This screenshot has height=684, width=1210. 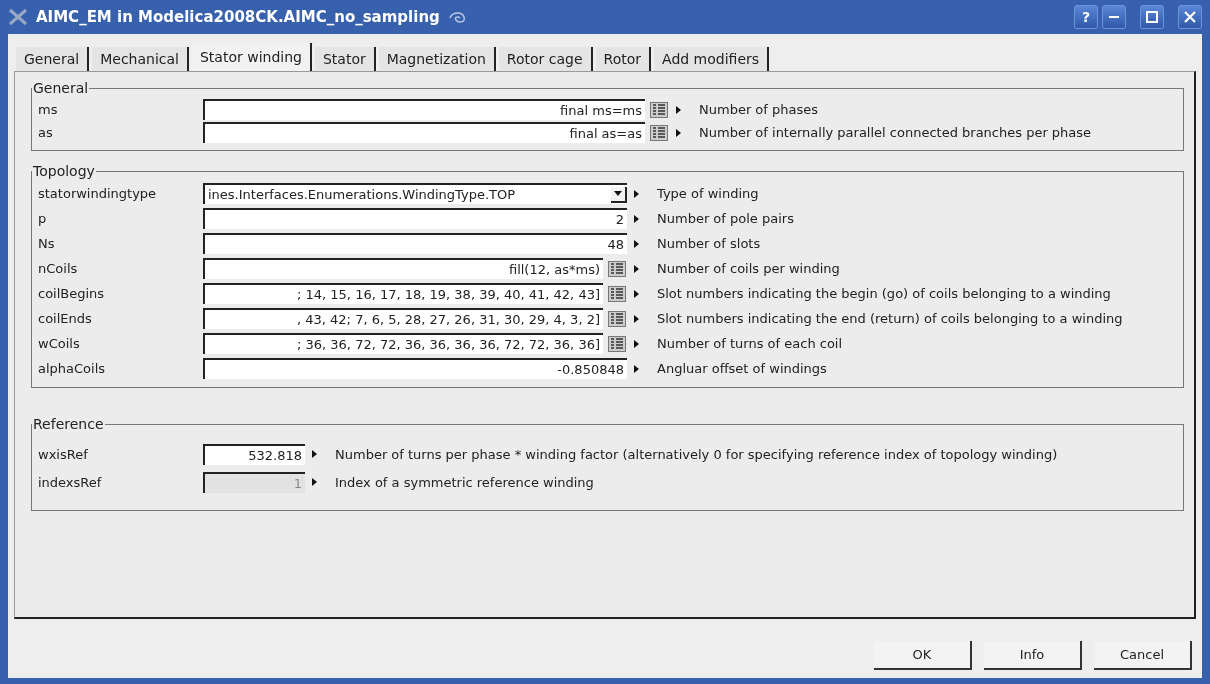 What do you see at coordinates (424, 109) in the screenshot?
I see `value-field: final ms=ms` at bounding box center [424, 109].